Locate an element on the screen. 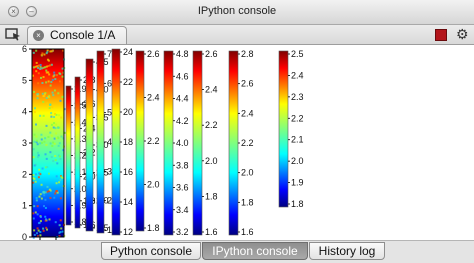  colorbar-tick-label: 2.3 is located at coordinates (297, 97).